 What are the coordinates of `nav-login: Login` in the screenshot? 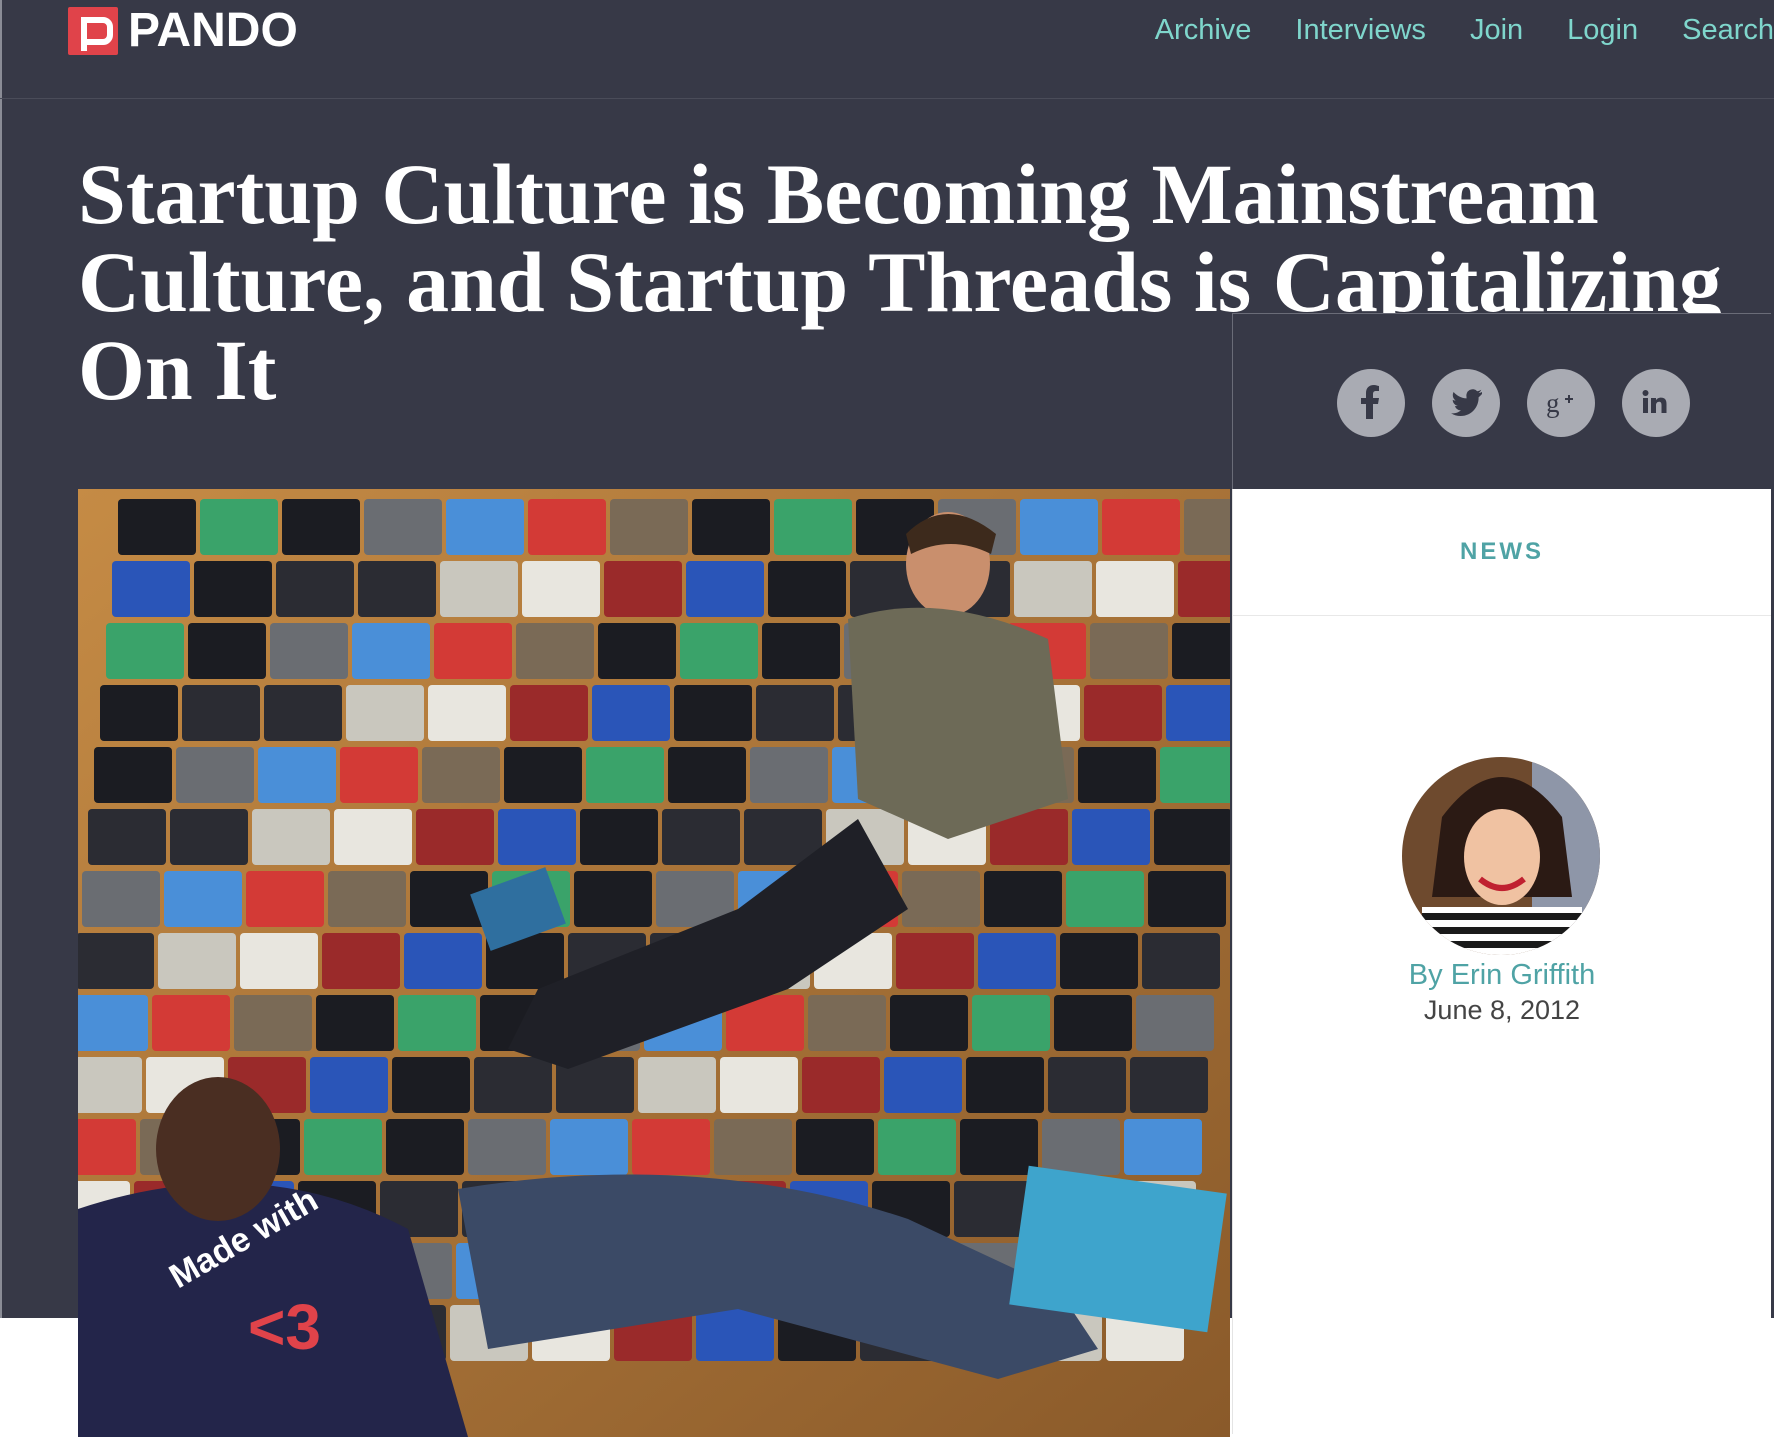 It's located at (1602, 30).